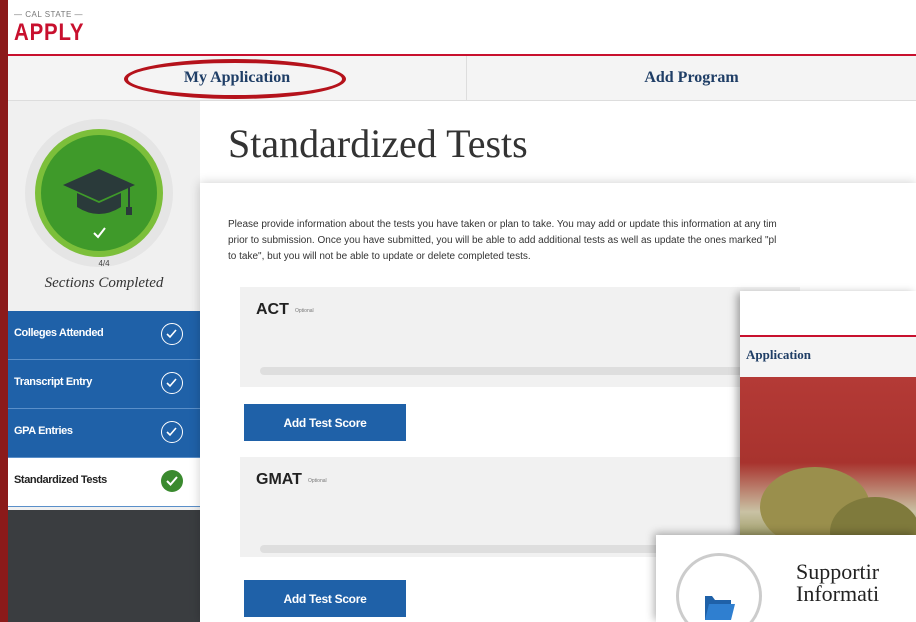 The height and width of the screenshot is (622, 916). What do you see at coordinates (279, 479) in the screenshot?
I see `test-name: GMAT` at bounding box center [279, 479].